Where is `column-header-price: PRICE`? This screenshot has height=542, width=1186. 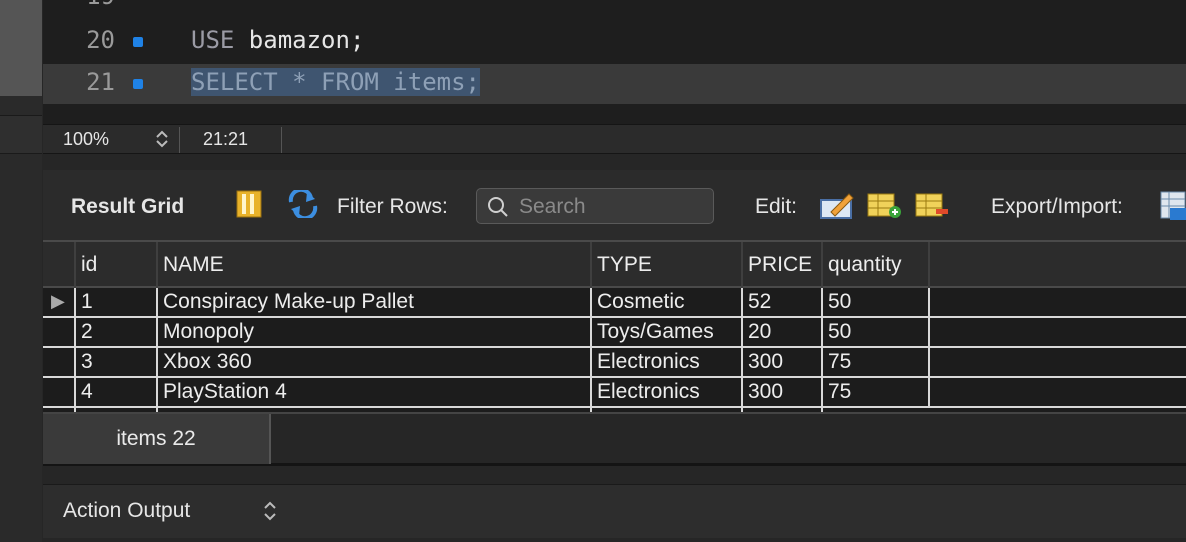
column-header-price: PRICE is located at coordinates (781, 265).